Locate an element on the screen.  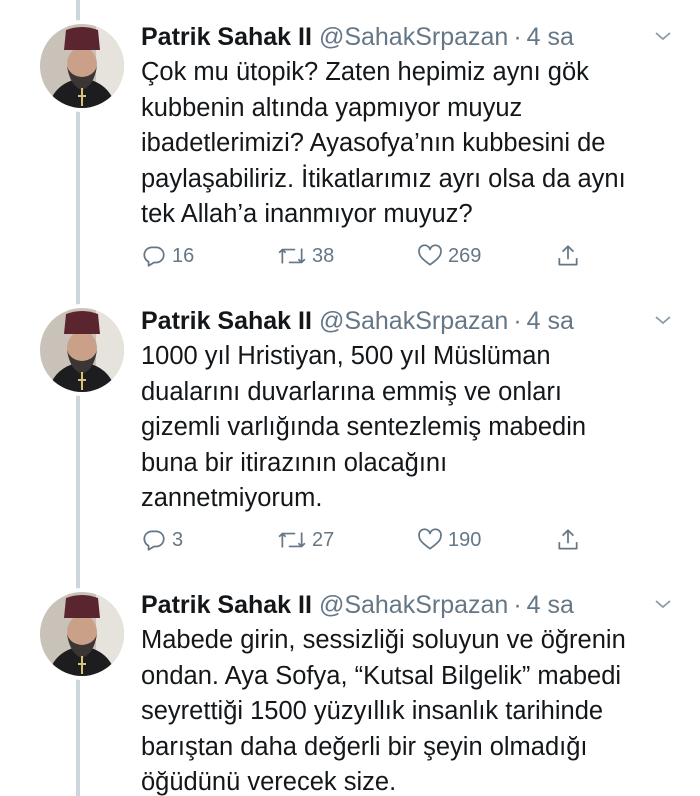
like-count: 190 is located at coordinates (465, 539).